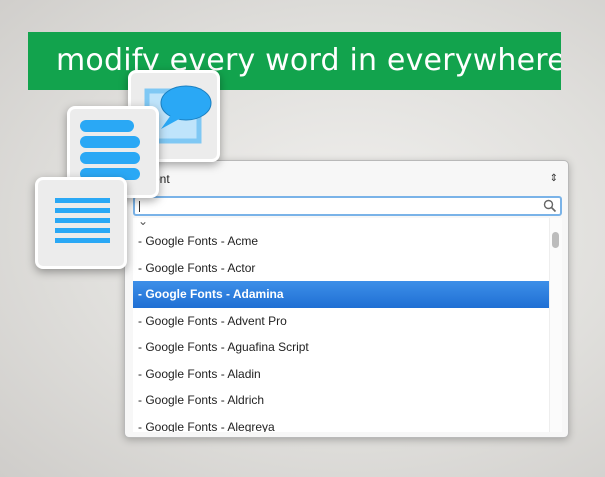 The image size is (605, 477). What do you see at coordinates (550, 206) in the screenshot?
I see `search-icon` at bounding box center [550, 206].